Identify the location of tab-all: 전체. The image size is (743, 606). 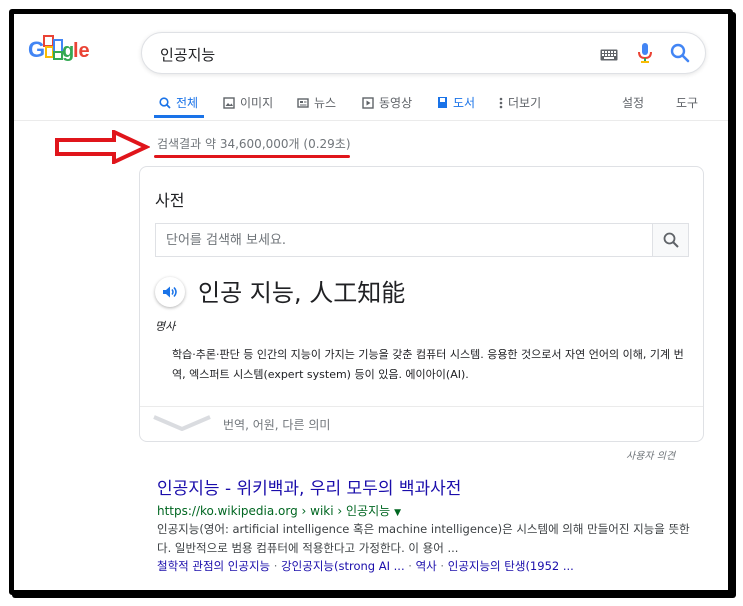
(178, 102).